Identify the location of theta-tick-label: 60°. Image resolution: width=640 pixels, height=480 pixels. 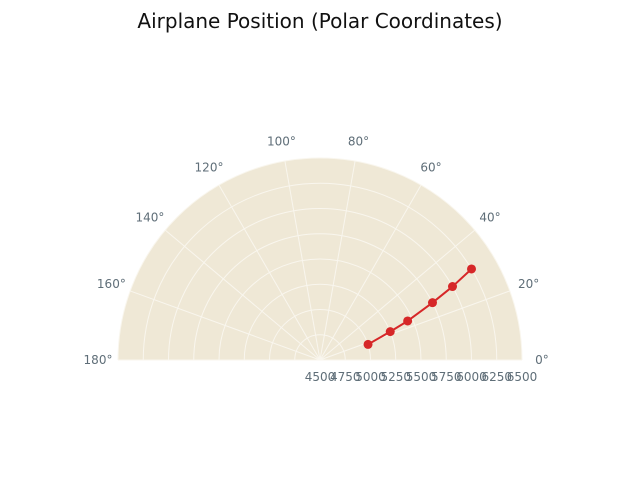
(430, 168).